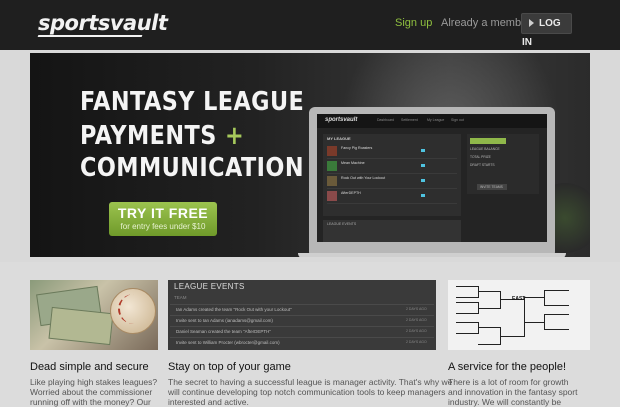 The width and height of the screenshot is (620, 407). Describe the element at coordinates (94, 382) in the screenshot. I see `body-line: Like playing high stakes leagues?` at that location.